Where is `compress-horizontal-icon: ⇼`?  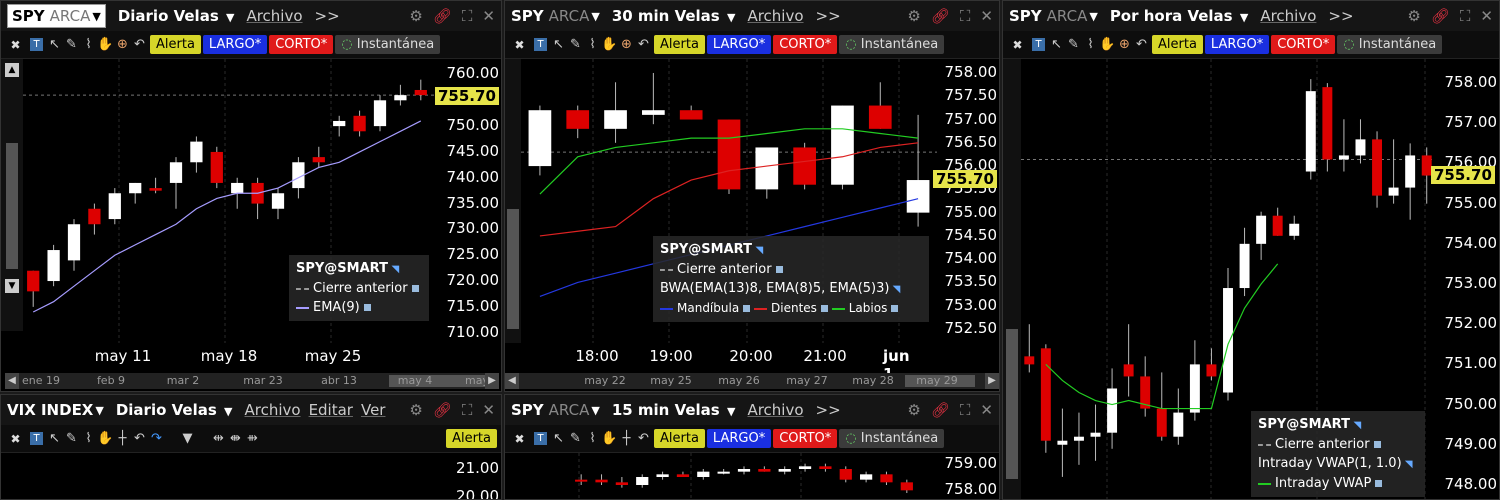 compress-horizontal-icon: ⇼ is located at coordinates (235, 438).